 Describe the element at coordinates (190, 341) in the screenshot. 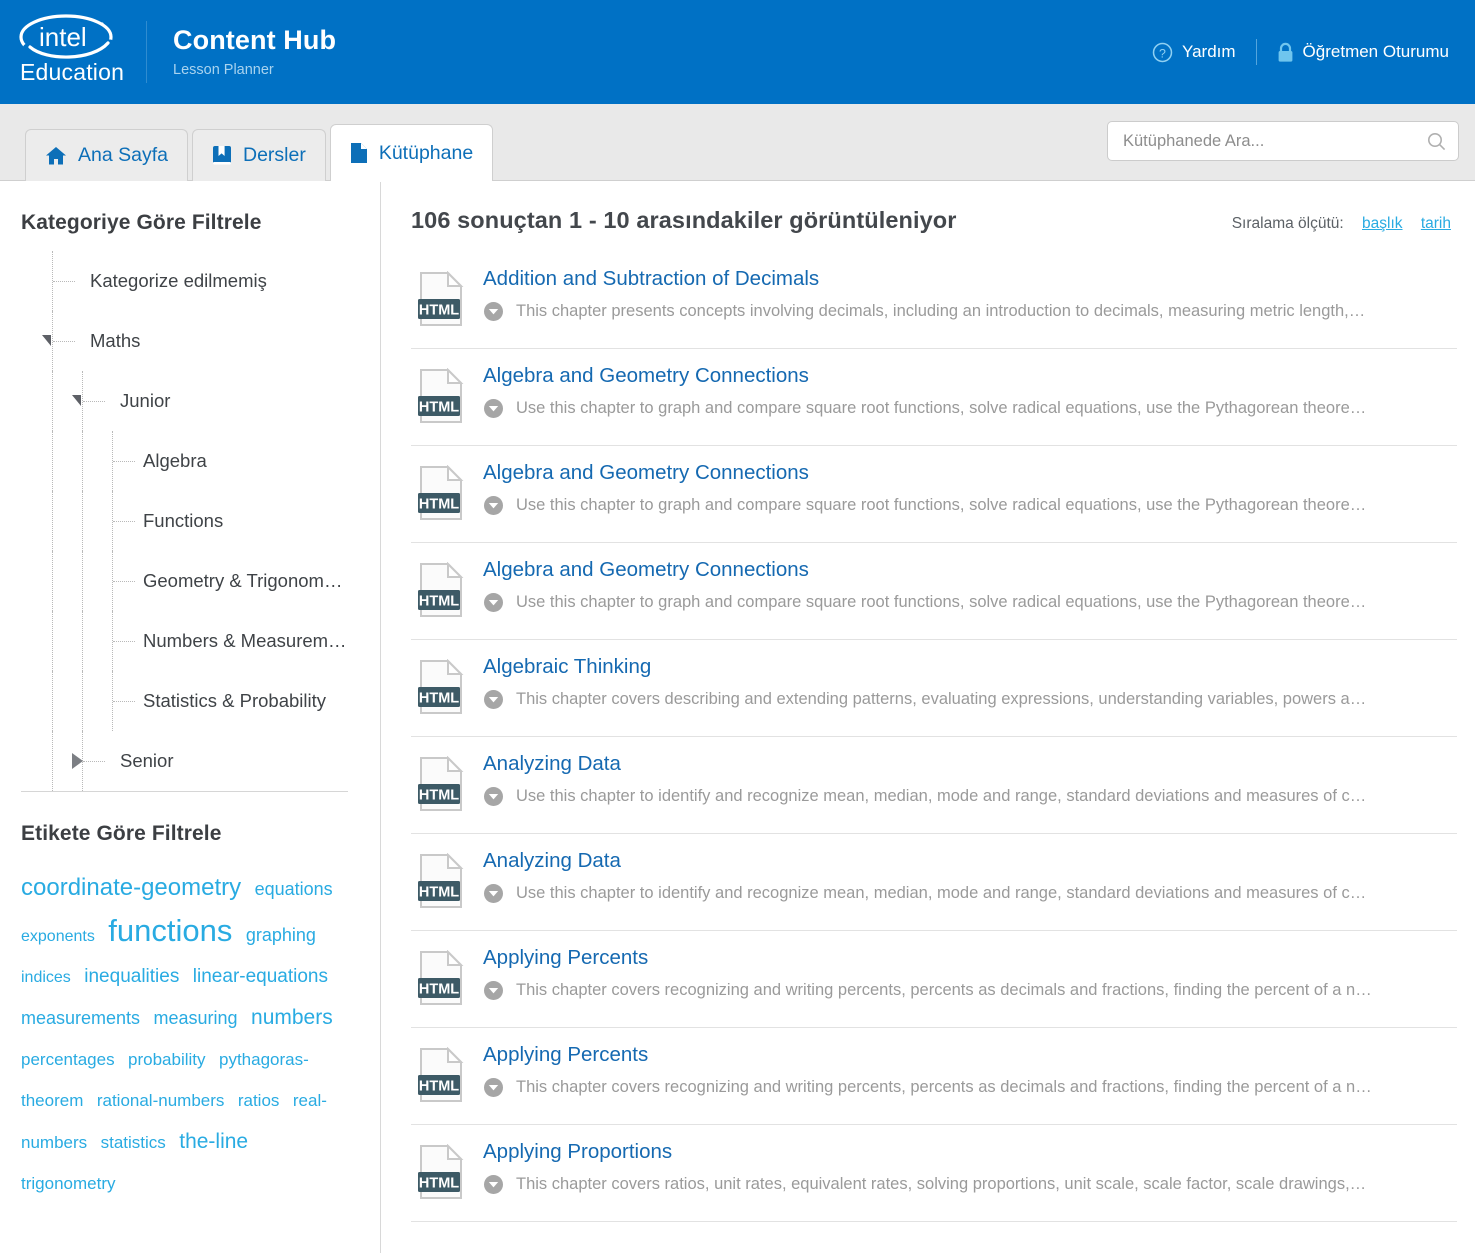

I see `tree-node: Maths` at that location.